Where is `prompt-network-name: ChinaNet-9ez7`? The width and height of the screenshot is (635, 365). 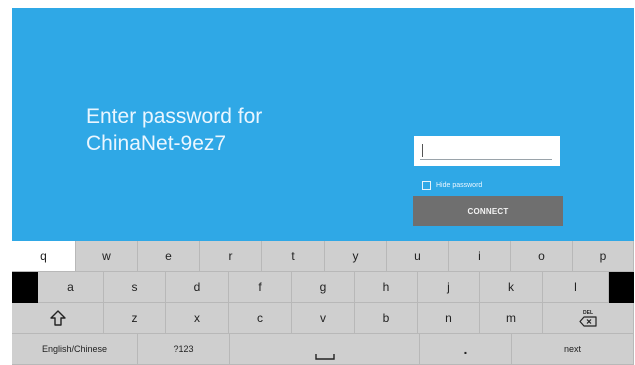
prompt-network-name: ChinaNet-9ez7 is located at coordinates (156, 143).